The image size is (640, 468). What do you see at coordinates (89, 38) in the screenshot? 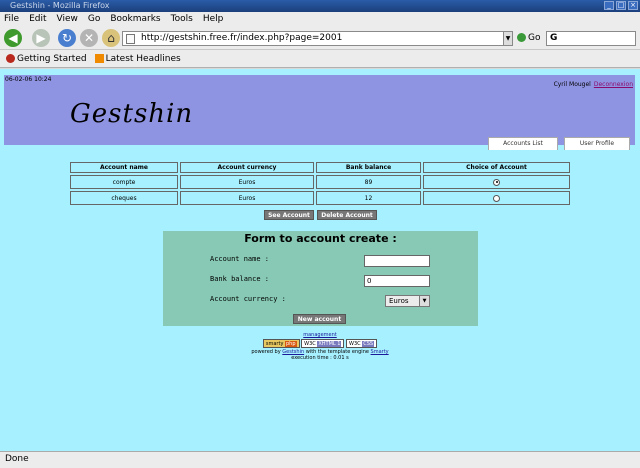
I see `stop-icon: ✕` at bounding box center [89, 38].